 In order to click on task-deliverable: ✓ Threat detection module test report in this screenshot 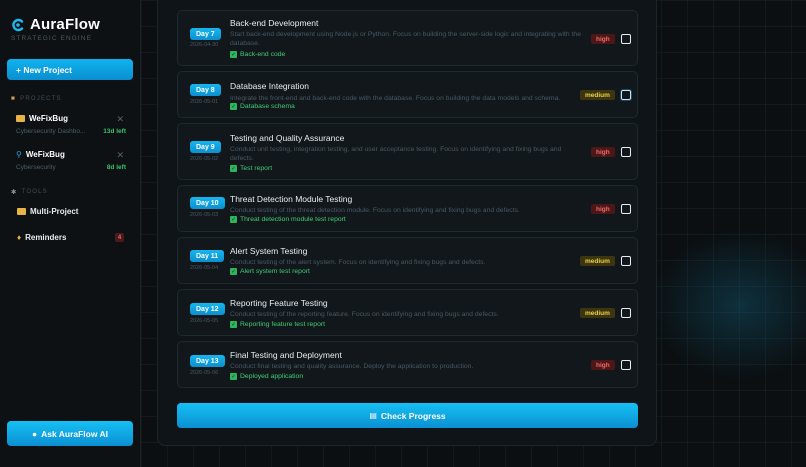, I will do `click(288, 219)`.